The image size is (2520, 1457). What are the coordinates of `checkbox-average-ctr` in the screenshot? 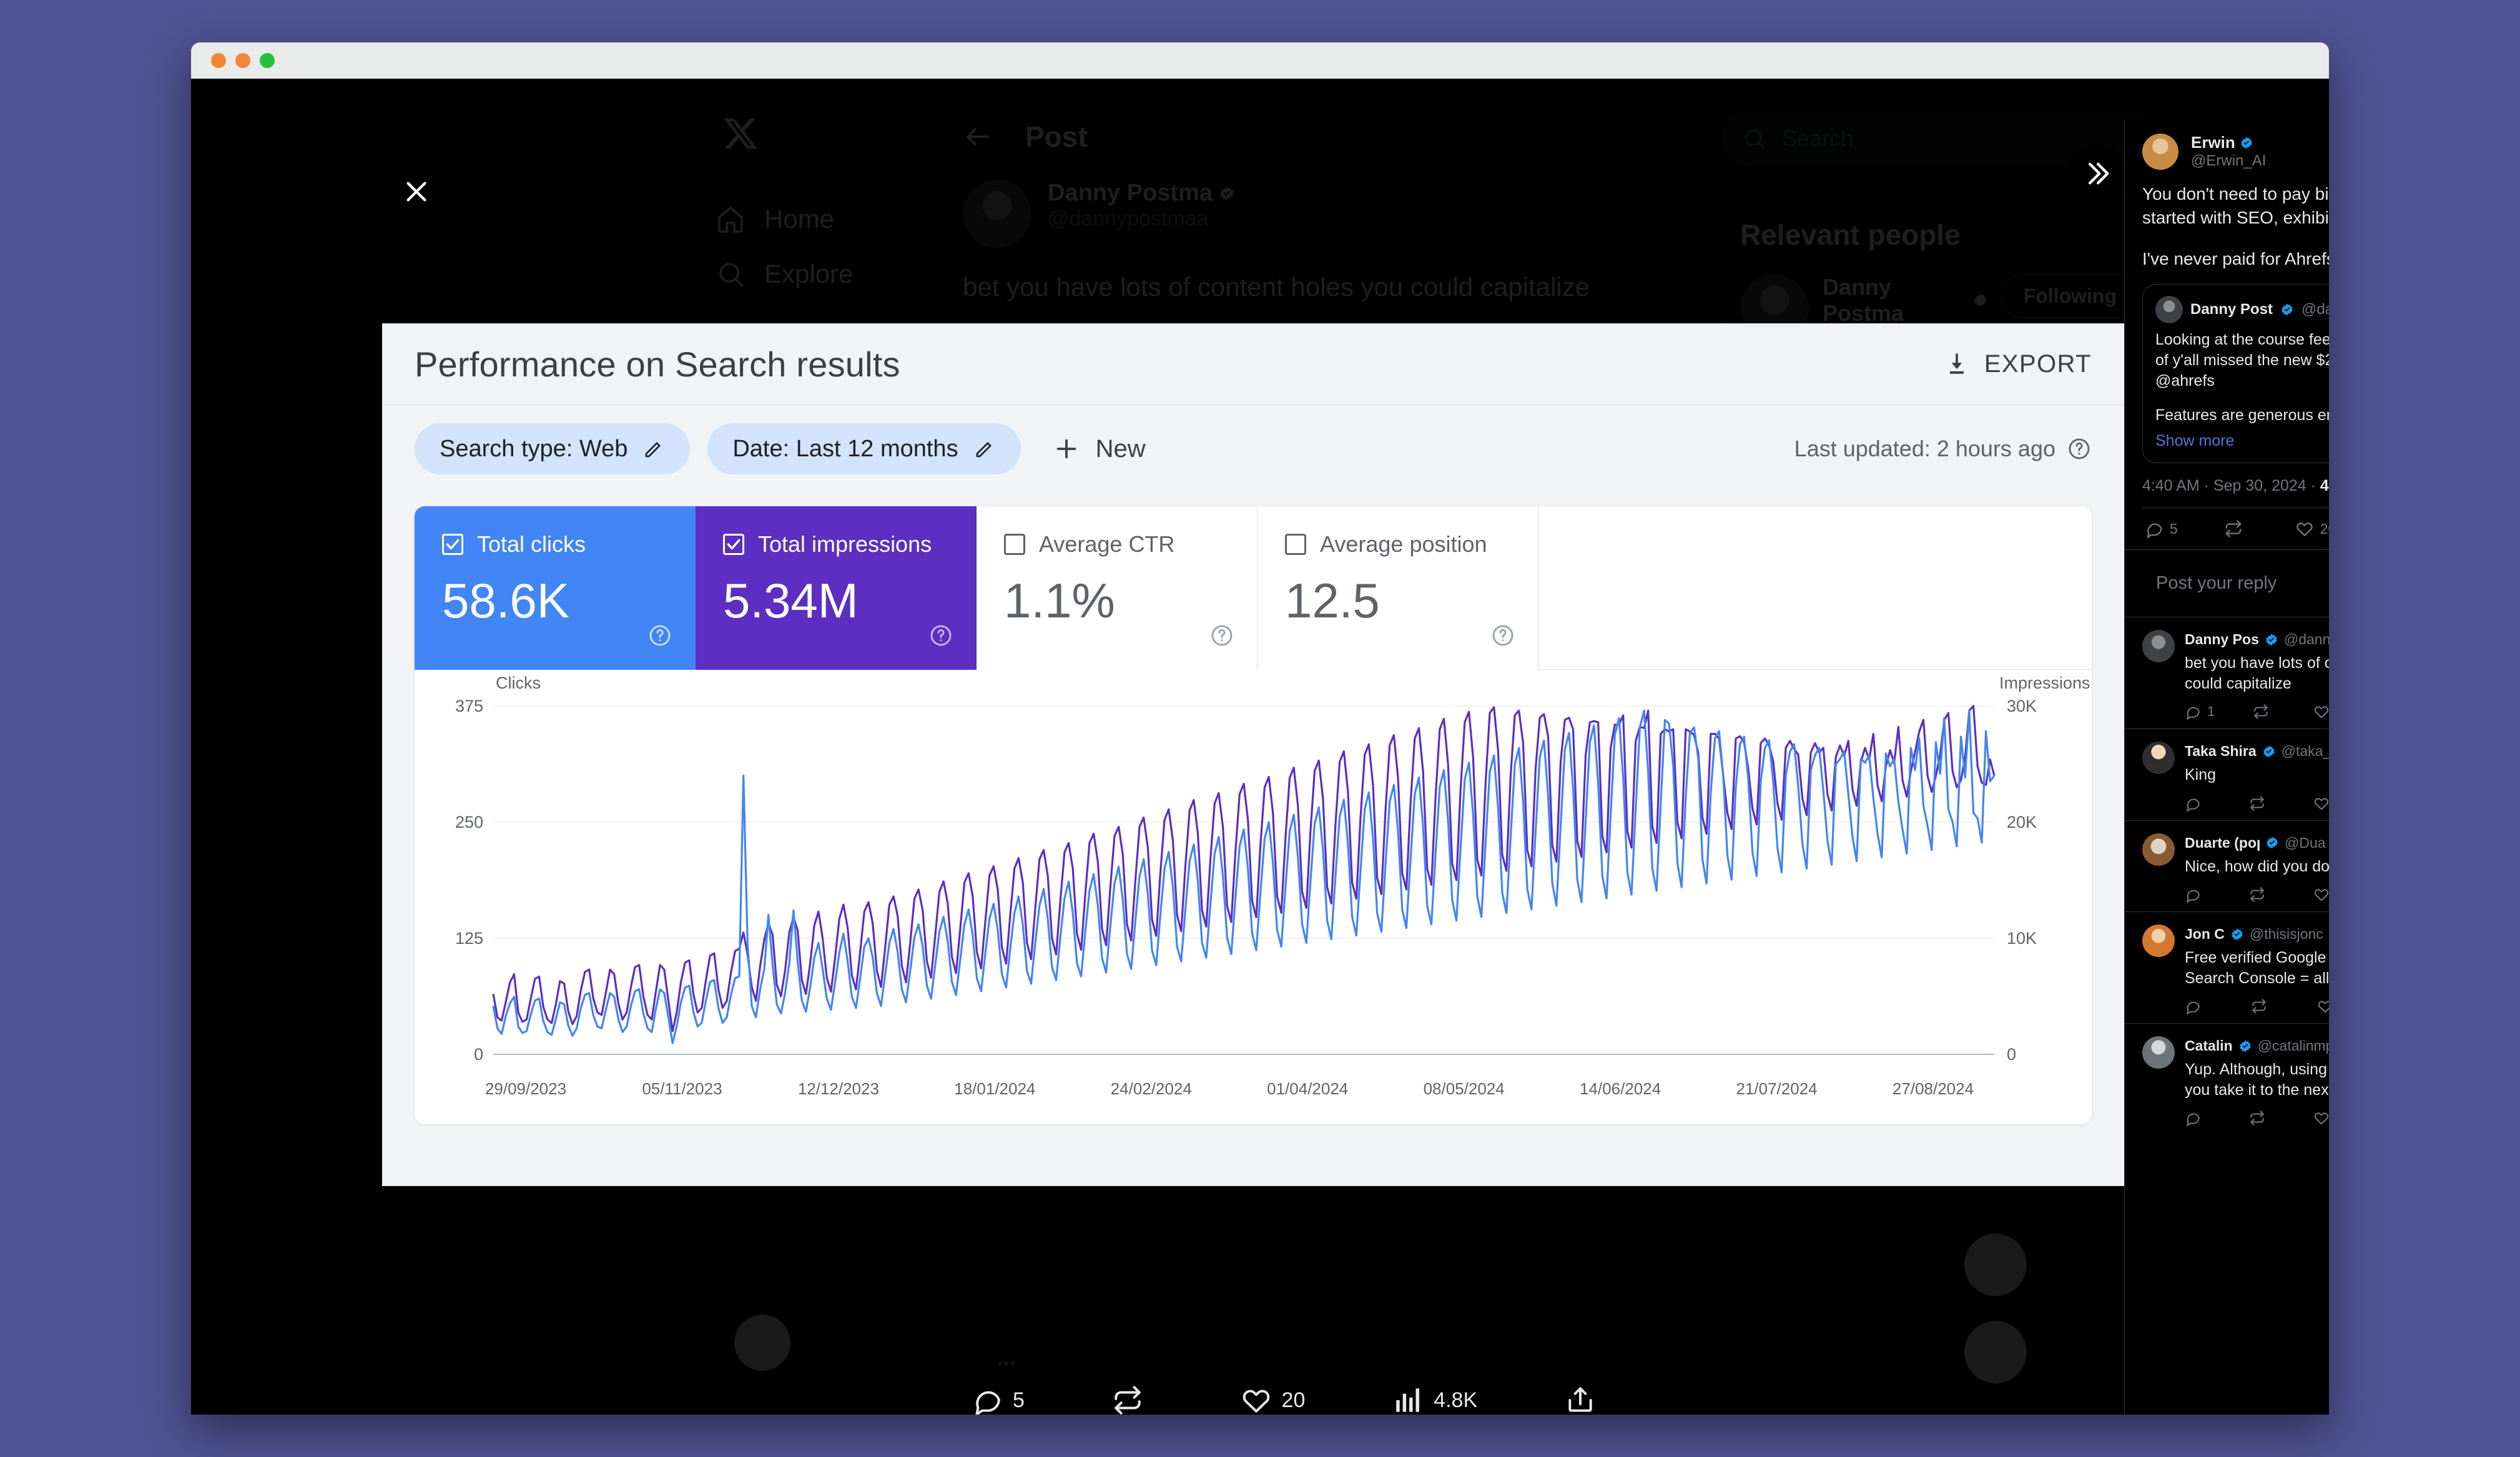 It's located at (1014, 544).